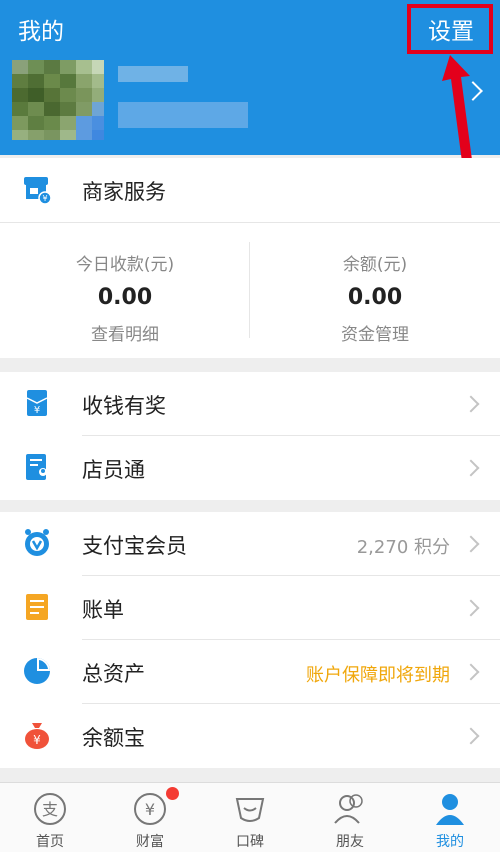 The width and height of the screenshot is (500, 852). I want to click on today-income-stat: 今日收款(元) 0.00 查看明细, so click(125, 297).